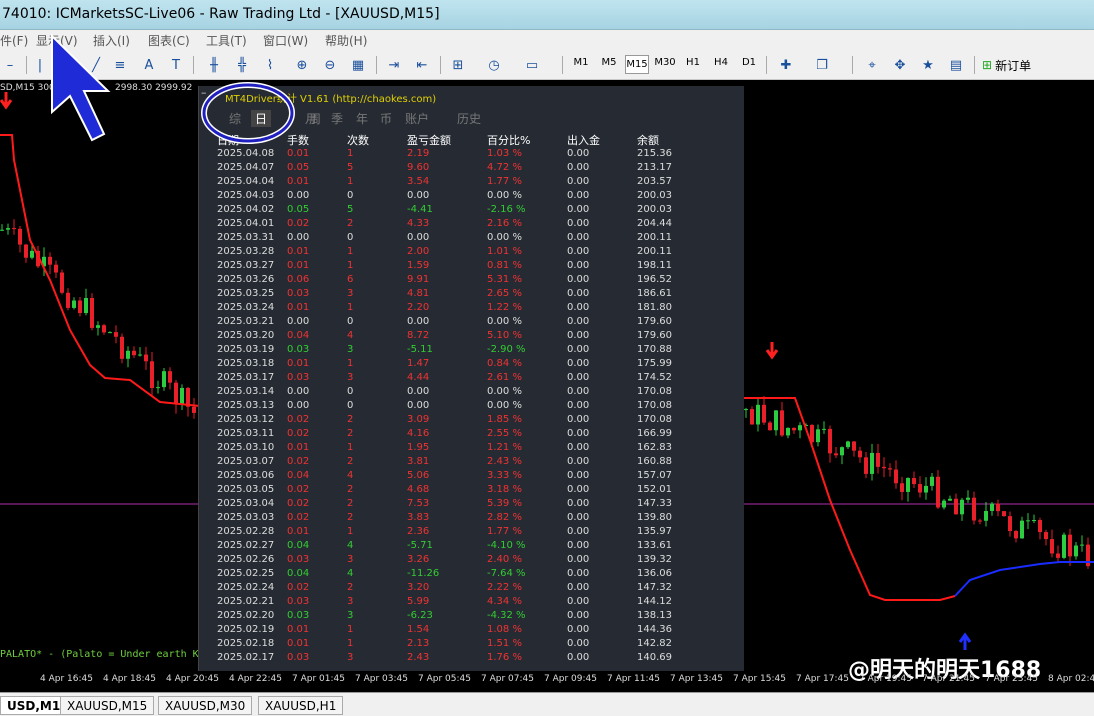  Describe the element at coordinates (458, 65) in the screenshot. I see `indicators-icon: ⊞` at that location.